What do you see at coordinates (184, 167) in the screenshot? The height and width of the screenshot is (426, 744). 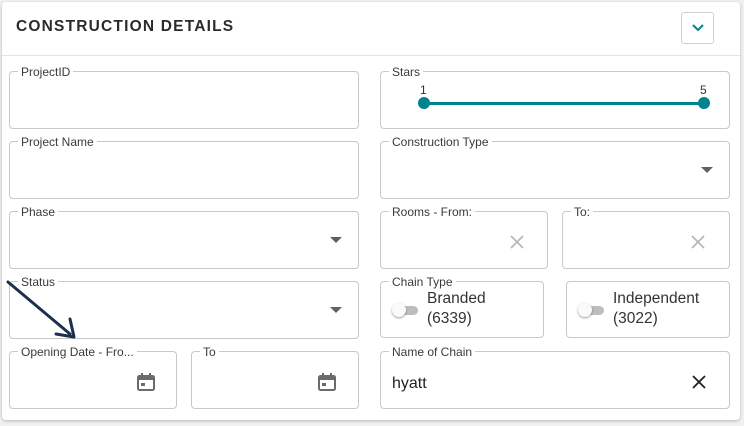 I see `project-name-field: Project Name` at bounding box center [184, 167].